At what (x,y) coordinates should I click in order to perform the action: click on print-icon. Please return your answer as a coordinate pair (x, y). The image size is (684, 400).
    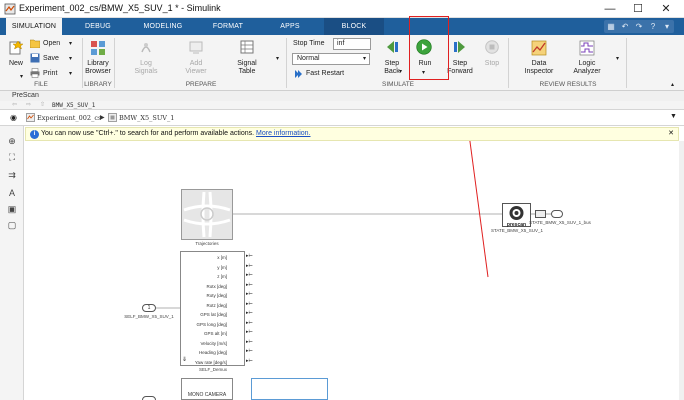
    Looking at the image, I should click on (35, 73).